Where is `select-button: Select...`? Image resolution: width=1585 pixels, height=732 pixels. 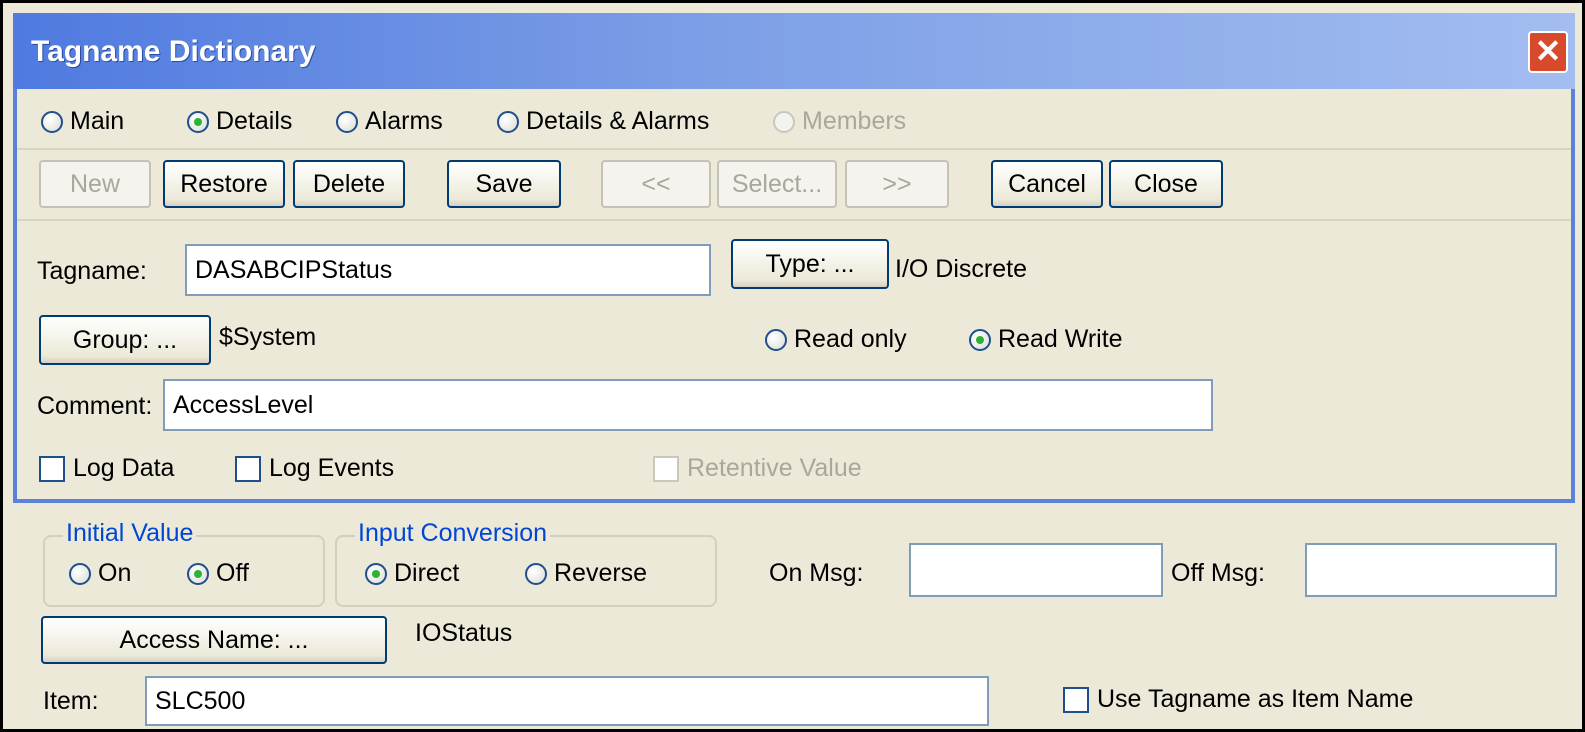 select-button: Select... is located at coordinates (777, 184).